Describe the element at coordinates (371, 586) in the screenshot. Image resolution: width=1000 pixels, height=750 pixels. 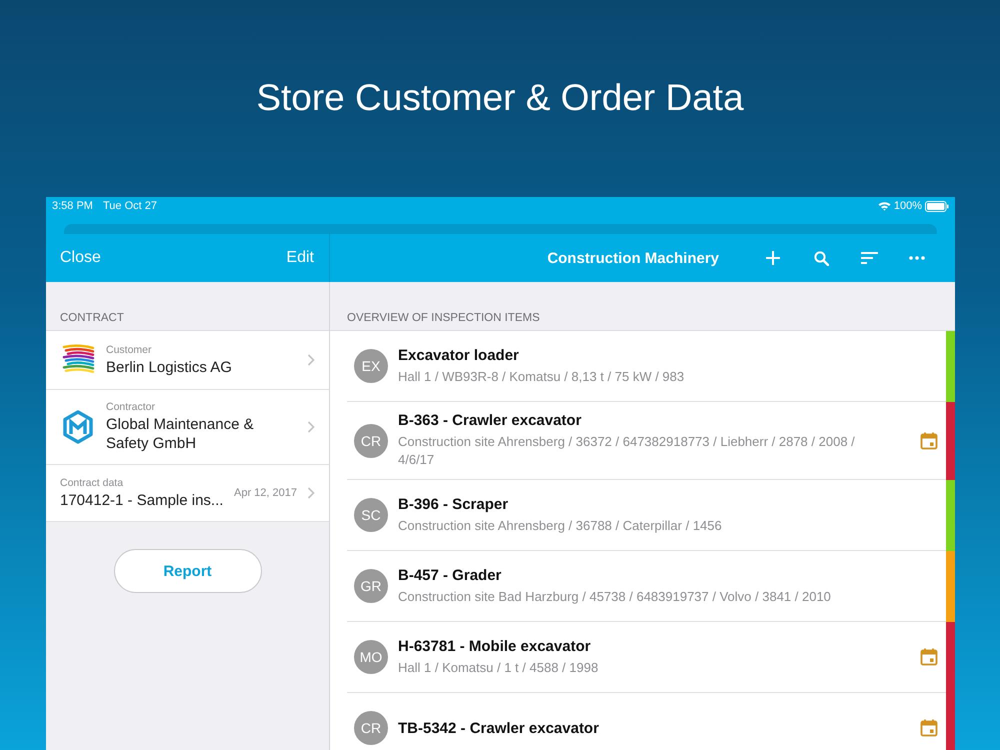
I see `initials-avatar: GR` at that location.